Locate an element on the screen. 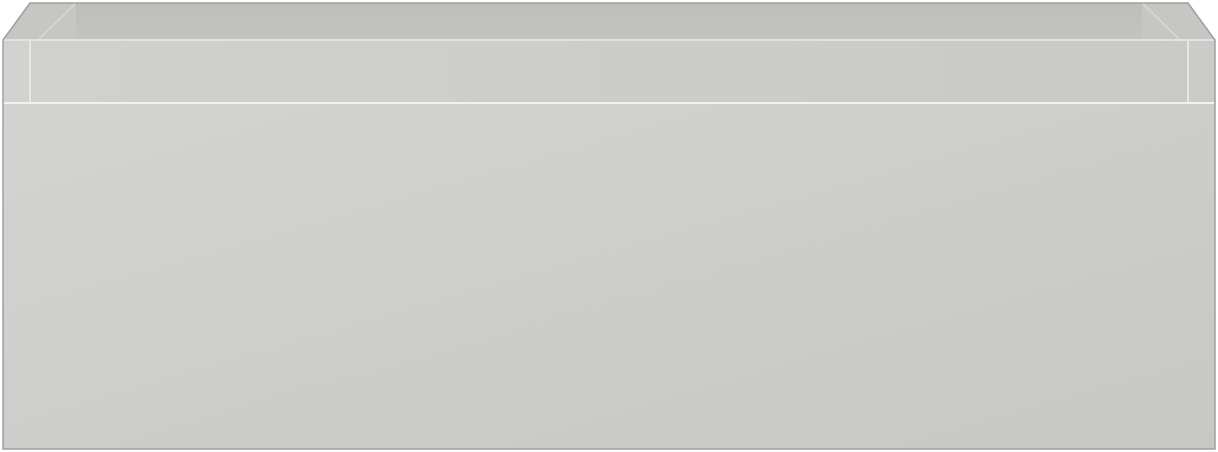  rim-band is located at coordinates (609, 71).